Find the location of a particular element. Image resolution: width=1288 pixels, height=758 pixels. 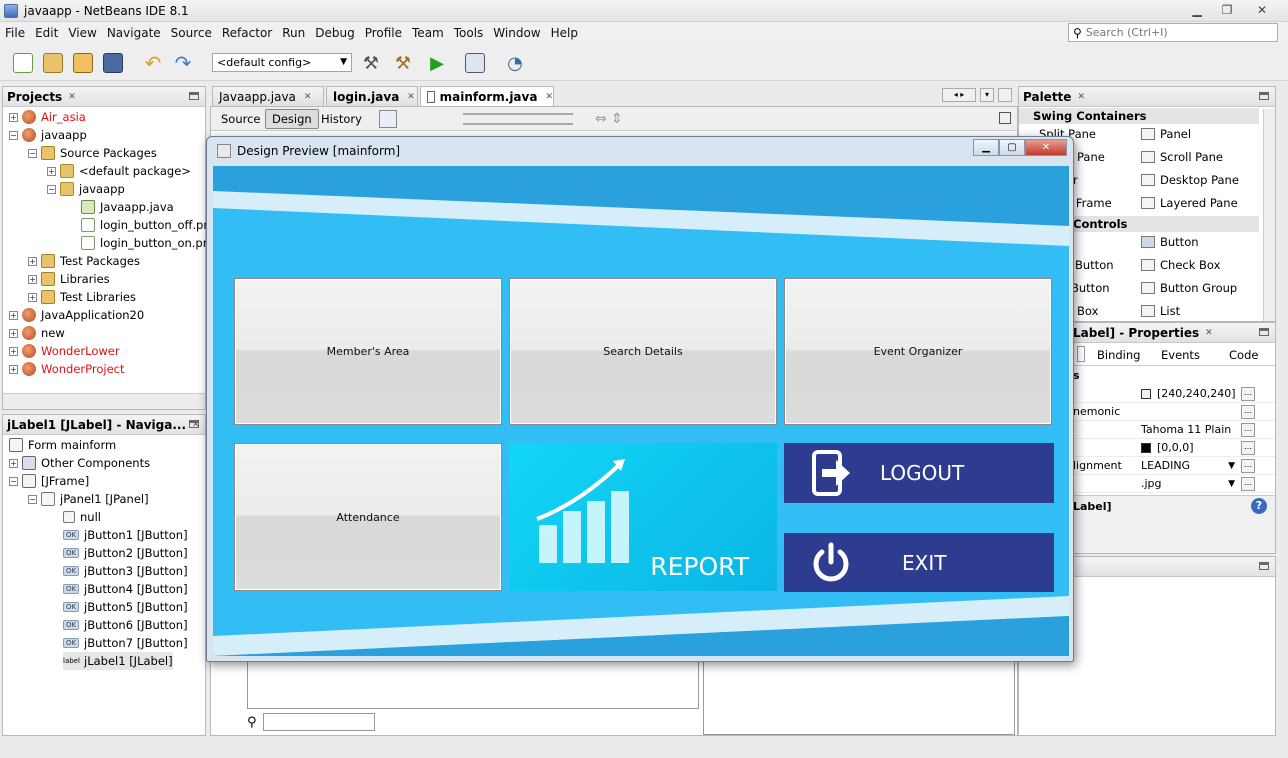

menu-source: Source is located at coordinates (191, 33).